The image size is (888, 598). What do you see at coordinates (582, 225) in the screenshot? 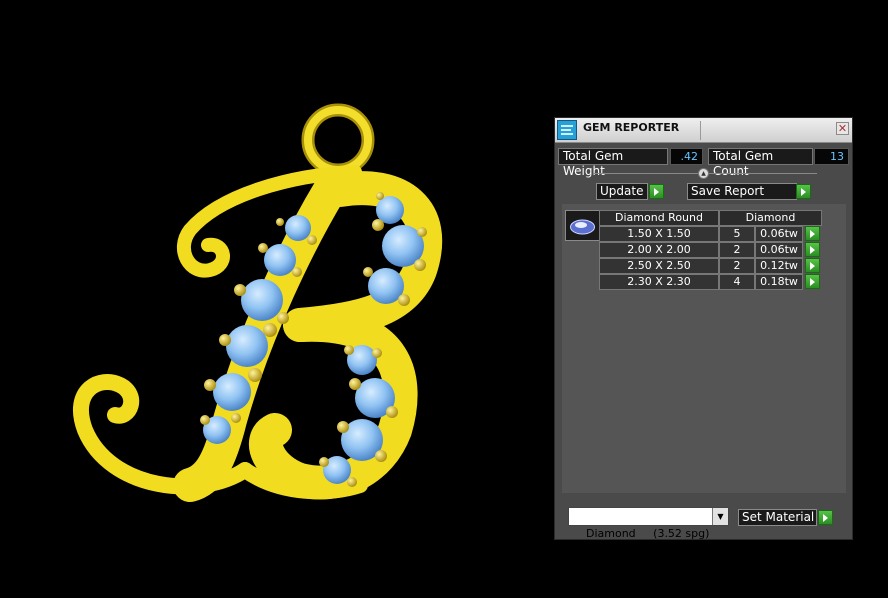
I see `diamond-thumbnail-icon` at bounding box center [582, 225].